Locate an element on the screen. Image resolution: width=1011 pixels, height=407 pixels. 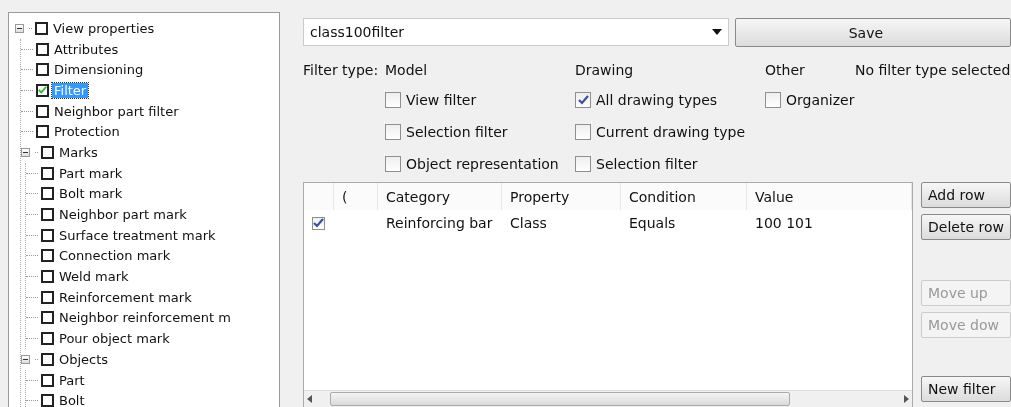
side-button: Delete row is located at coordinates (966, 227).